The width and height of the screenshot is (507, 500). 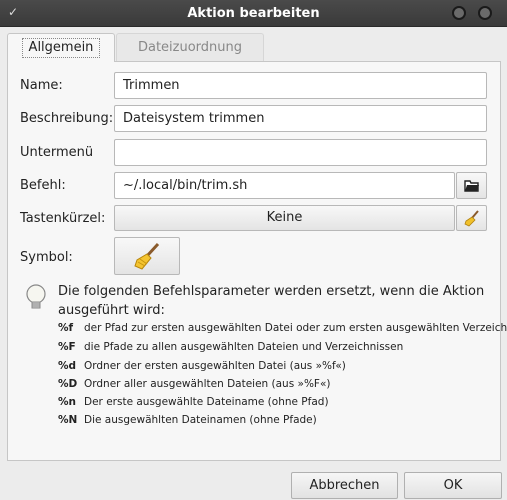 I want to click on tab-label: Allgemein, so click(x=61, y=48).